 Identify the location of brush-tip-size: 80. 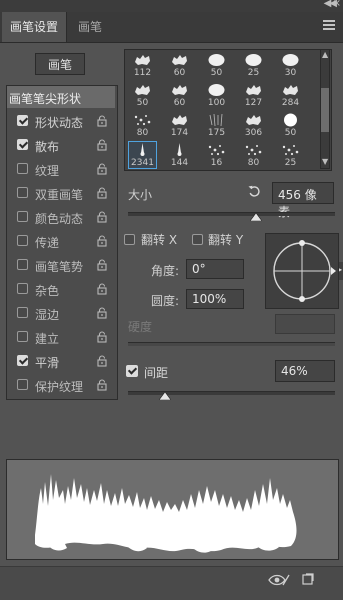
(142, 133).